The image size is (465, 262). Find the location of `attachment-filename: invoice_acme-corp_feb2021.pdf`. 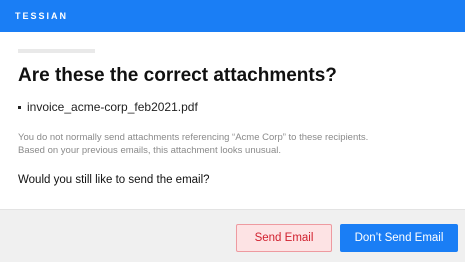

attachment-filename: invoice_acme-corp_feb2021.pdf is located at coordinates (112, 107).